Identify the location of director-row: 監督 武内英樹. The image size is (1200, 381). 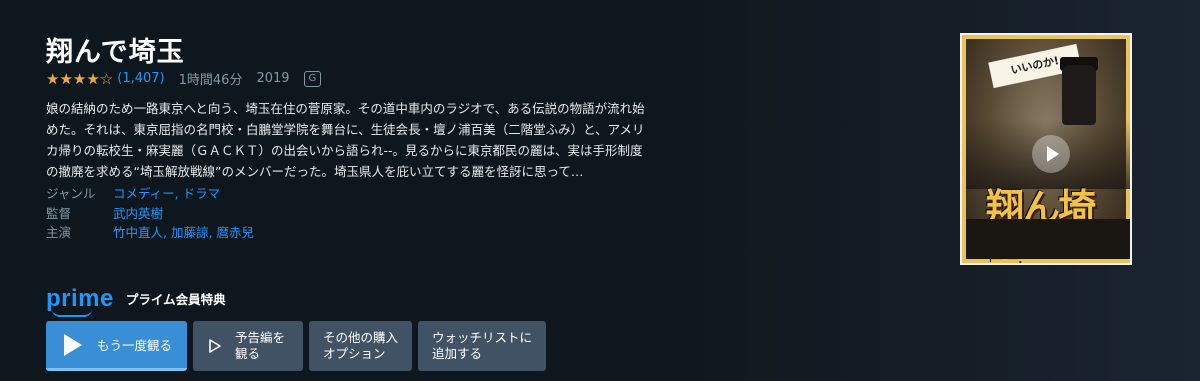
(150, 214).